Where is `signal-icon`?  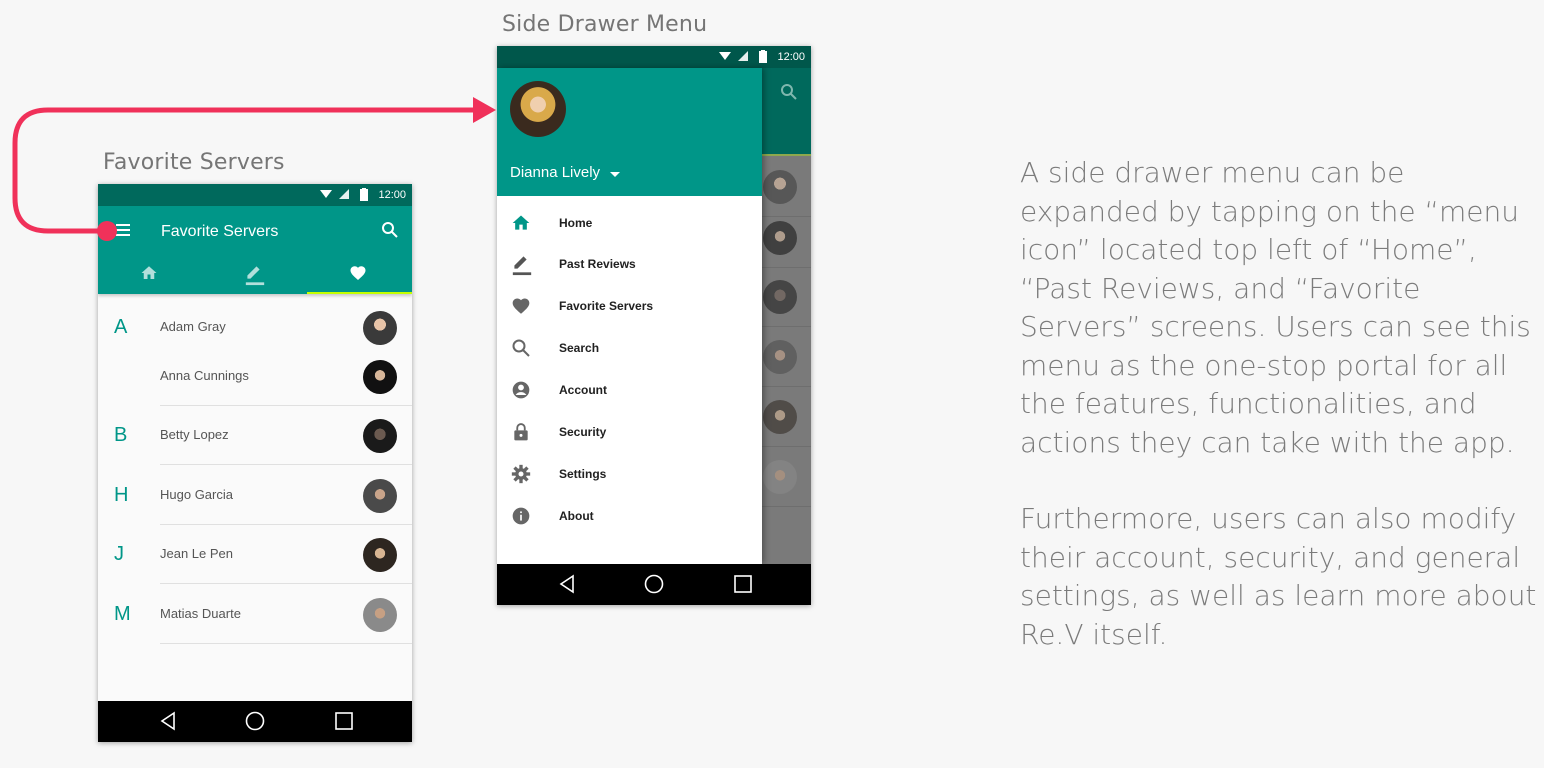
signal-icon is located at coordinates (743, 56).